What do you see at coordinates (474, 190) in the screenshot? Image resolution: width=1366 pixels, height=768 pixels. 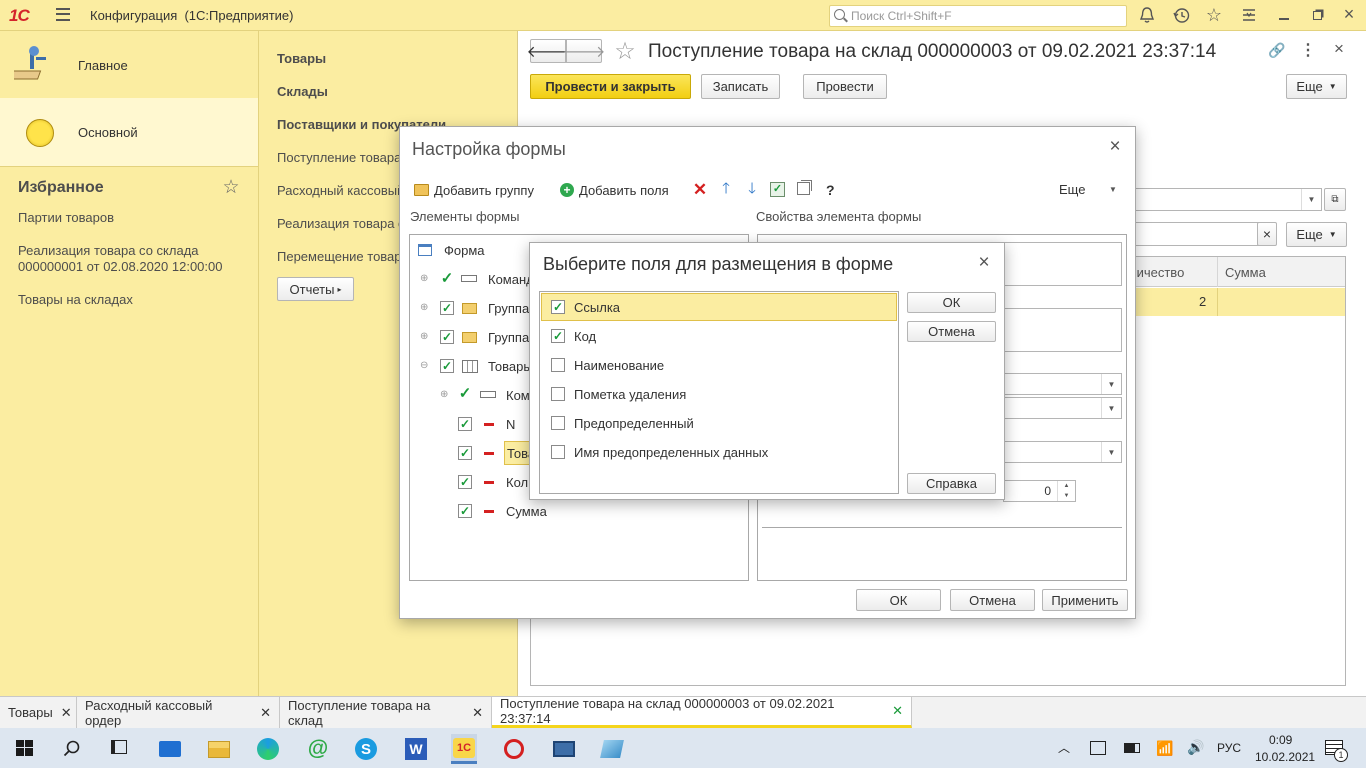 I see `add-group-button: Добавить группу` at bounding box center [474, 190].